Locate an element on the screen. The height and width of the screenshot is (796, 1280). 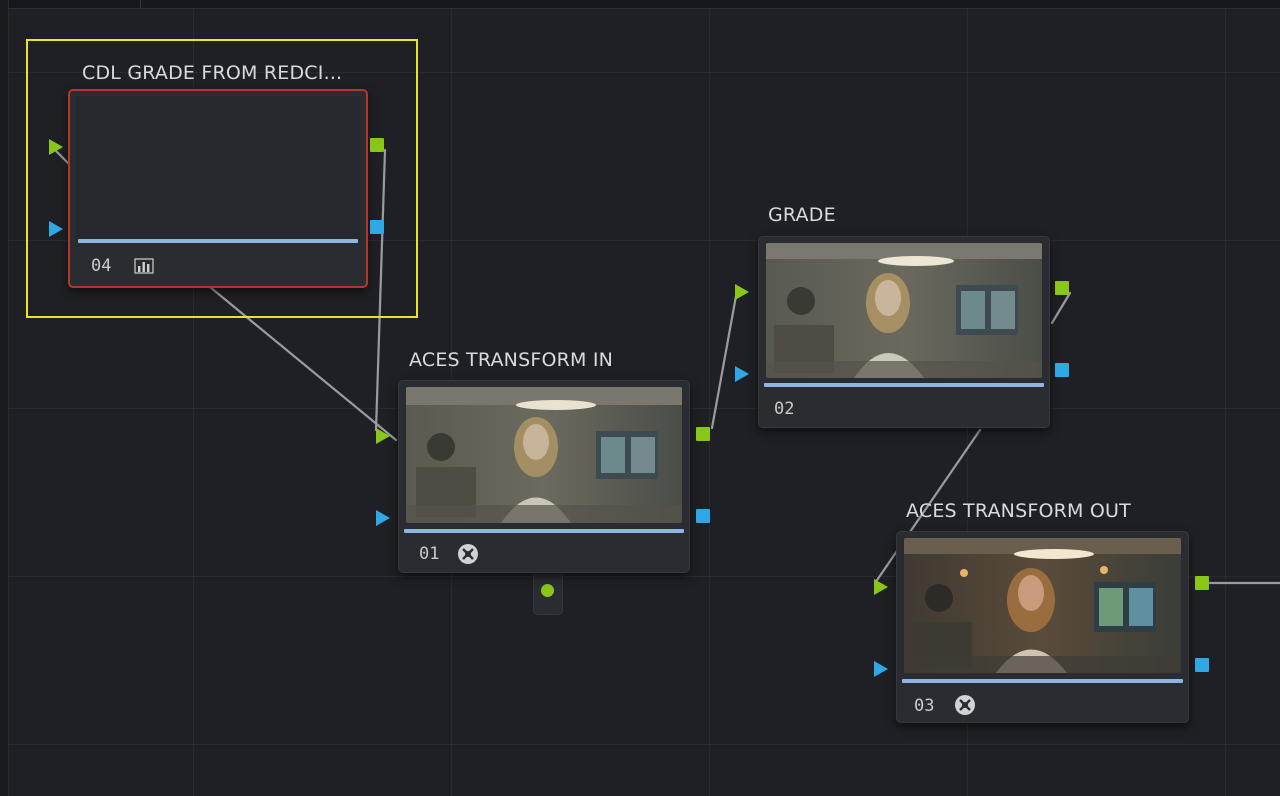
node-03: 03 is located at coordinates (1042, 627).